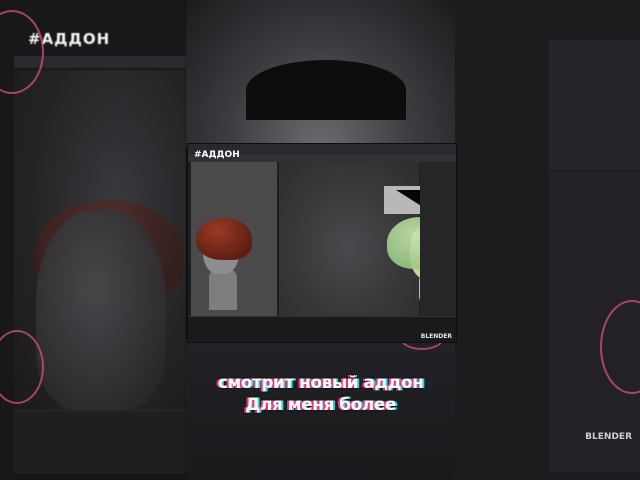 The height and width of the screenshot is (480, 640). Describe the element at coordinates (322, 329) in the screenshot. I see `timeline-bar: BLENDER` at that location.